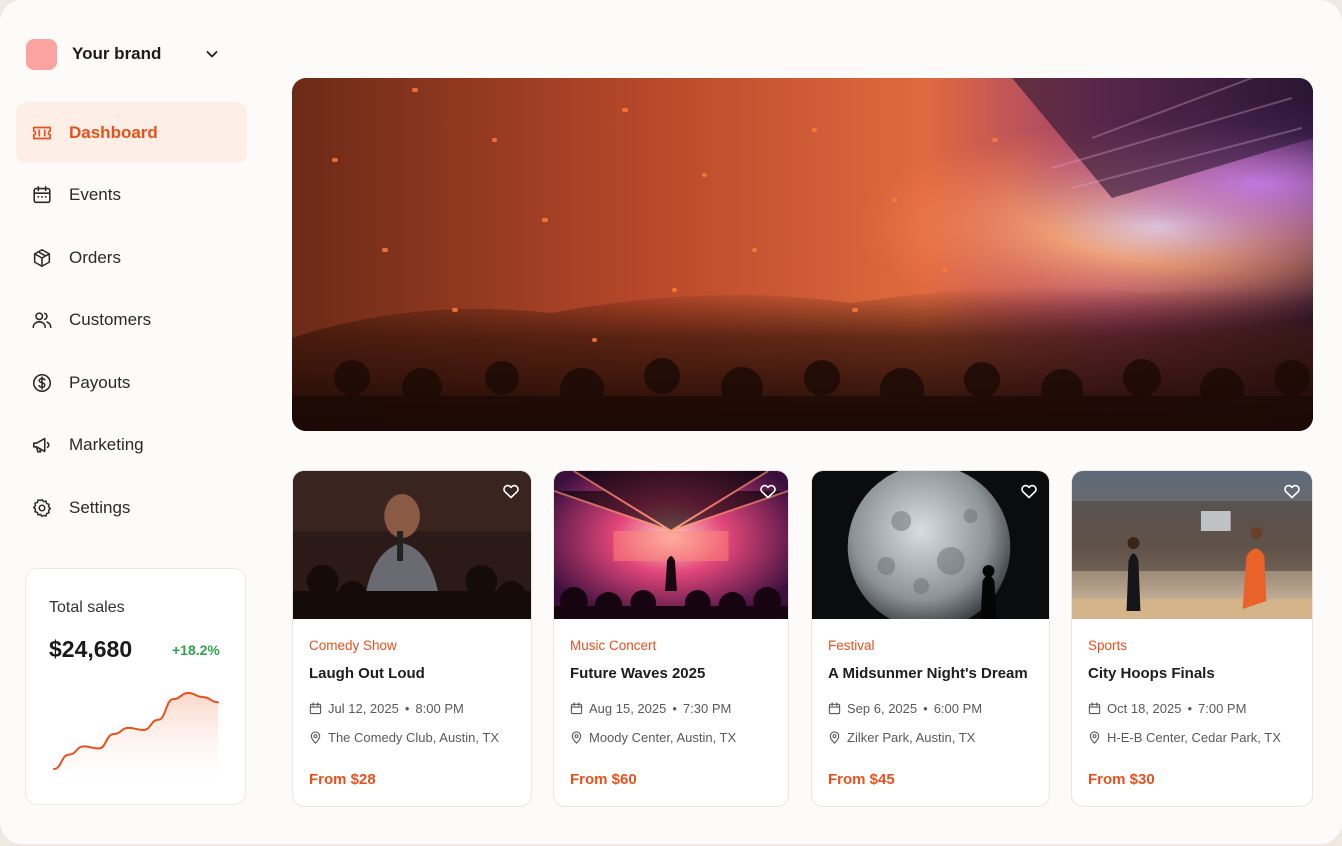 This screenshot has width=1342, height=846. I want to click on sidebar-item-events: Events, so click(131, 195).